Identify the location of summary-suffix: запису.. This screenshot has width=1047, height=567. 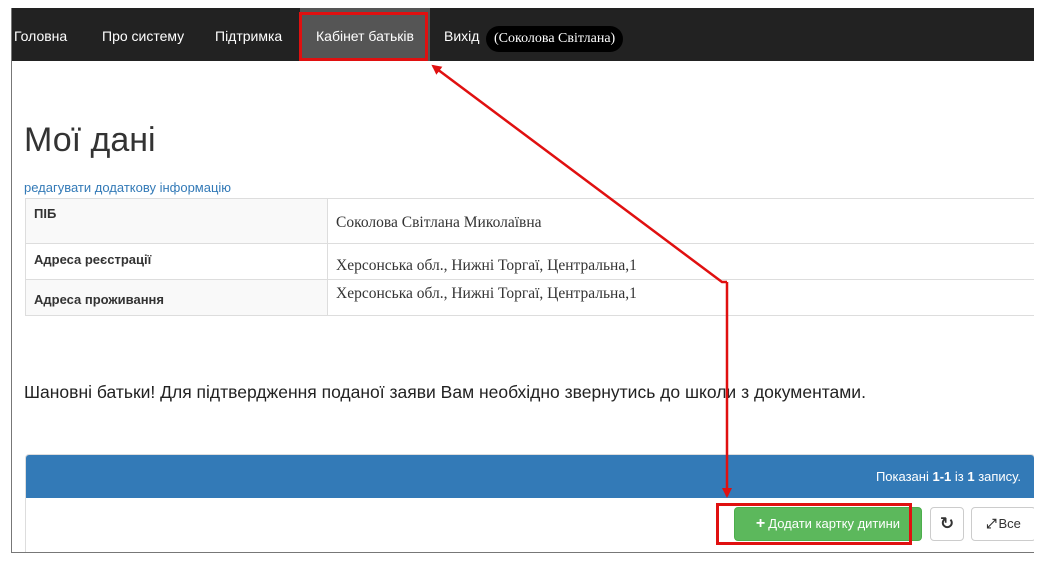
(997, 476).